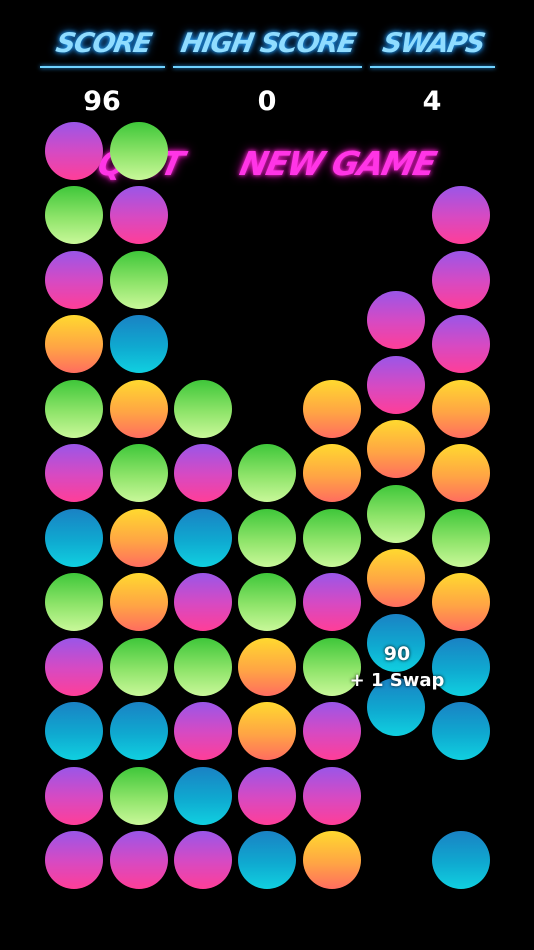 The height and width of the screenshot is (950, 534). What do you see at coordinates (397, 654) in the screenshot?
I see `score-popup-points: 90` at bounding box center [397, 654].